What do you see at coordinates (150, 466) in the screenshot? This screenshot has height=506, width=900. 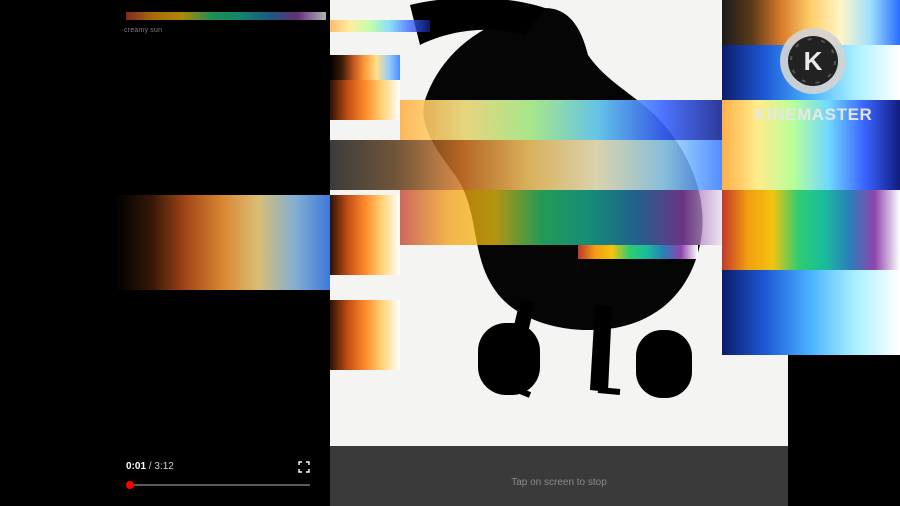 I see `time-display: 0:01 / 3:12` at bounding box center [150, 466].